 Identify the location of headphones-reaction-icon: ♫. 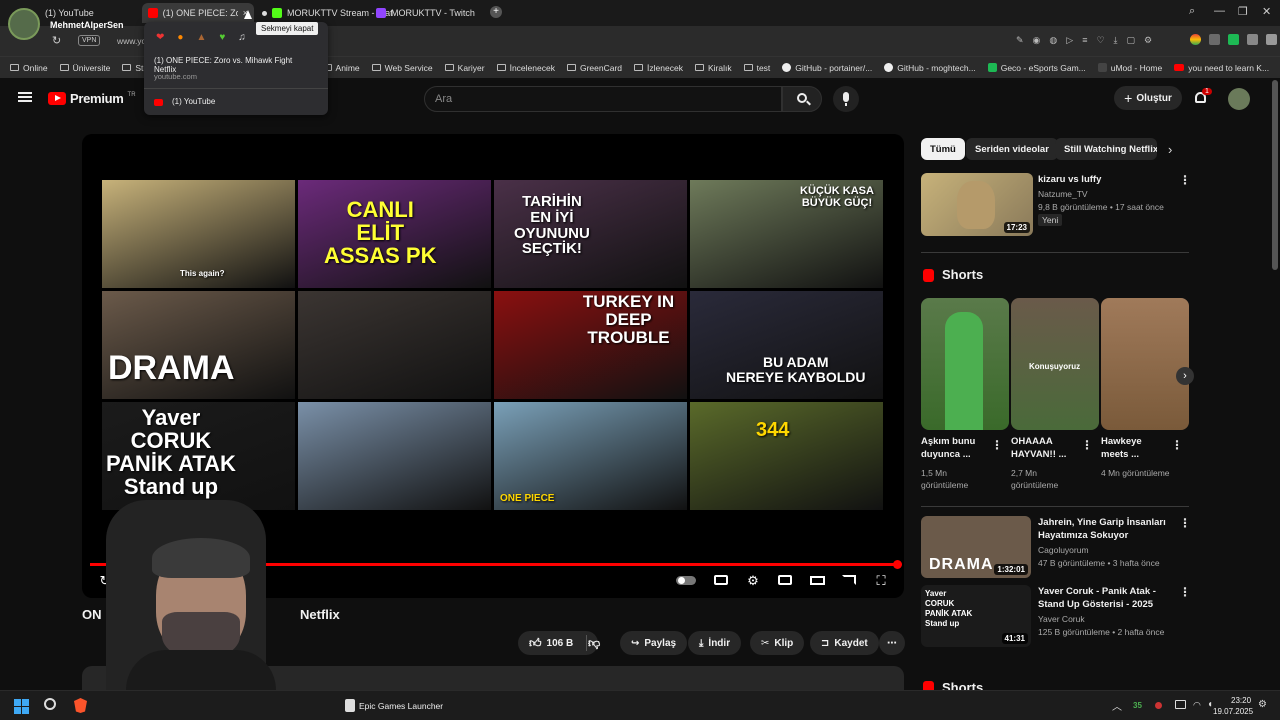
(242, 37).